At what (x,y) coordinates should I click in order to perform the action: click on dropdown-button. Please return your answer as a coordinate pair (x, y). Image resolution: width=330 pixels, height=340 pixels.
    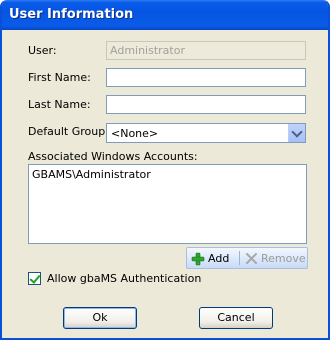
    Looking at the image, I should click on (296, 133).